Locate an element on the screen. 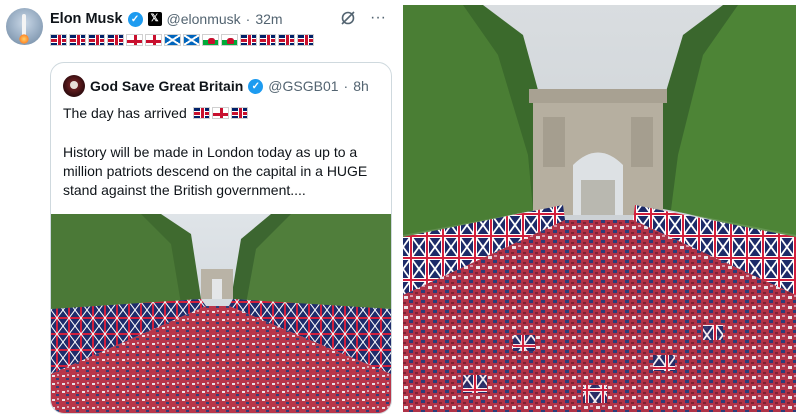 The height and width of the screenshot is (420, 800). x-logo-icon: 𝕏 is located at coordinates (154, 19).